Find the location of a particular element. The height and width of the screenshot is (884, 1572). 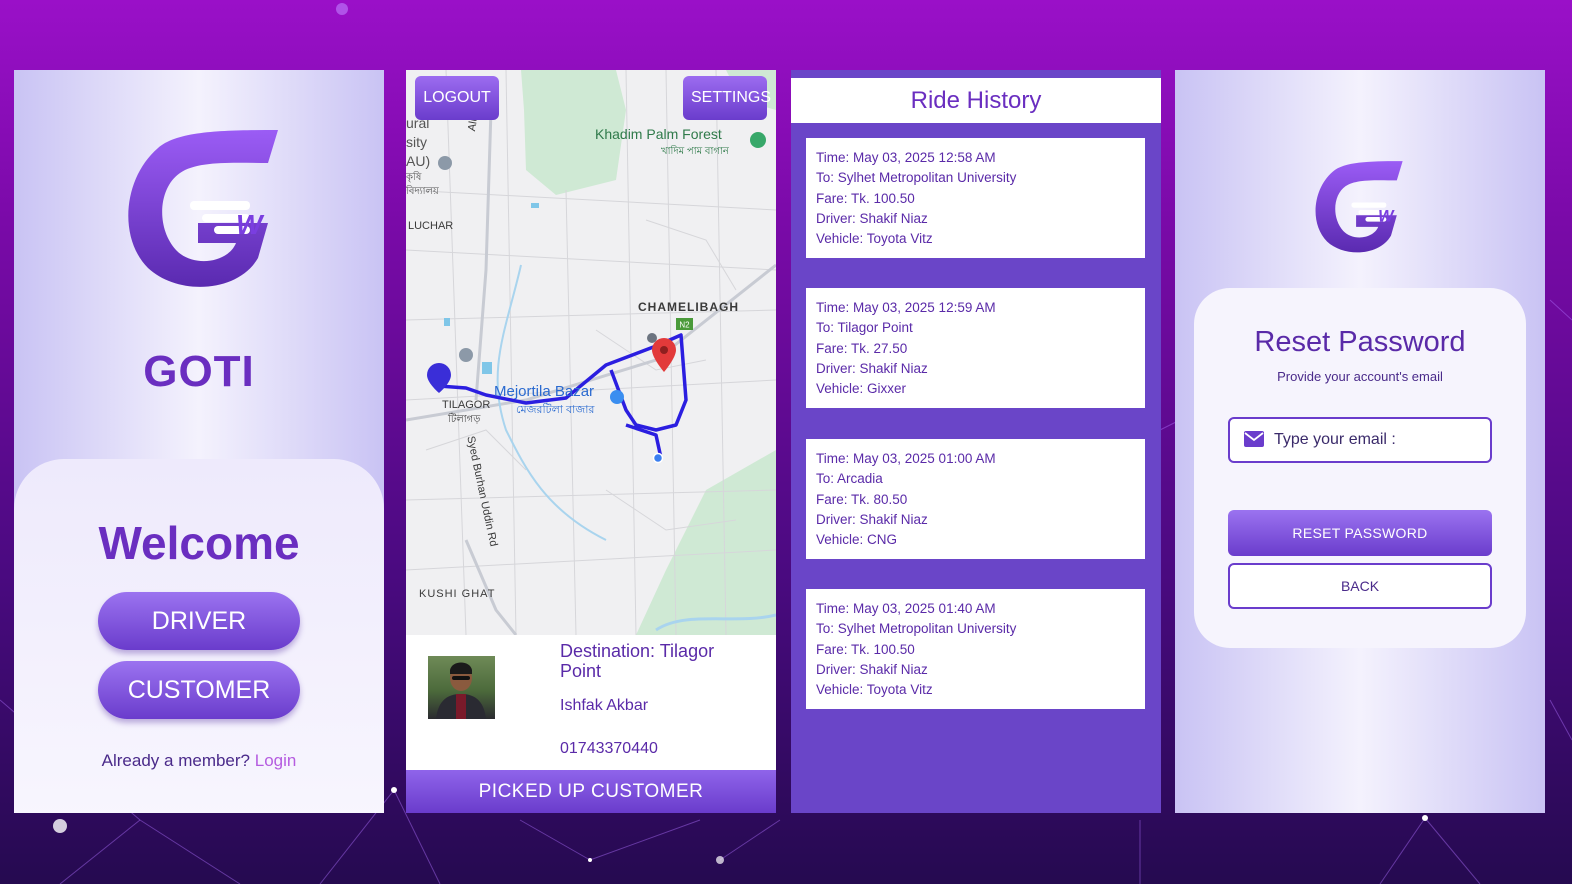

email-field is located at coordinates (1360, 440).